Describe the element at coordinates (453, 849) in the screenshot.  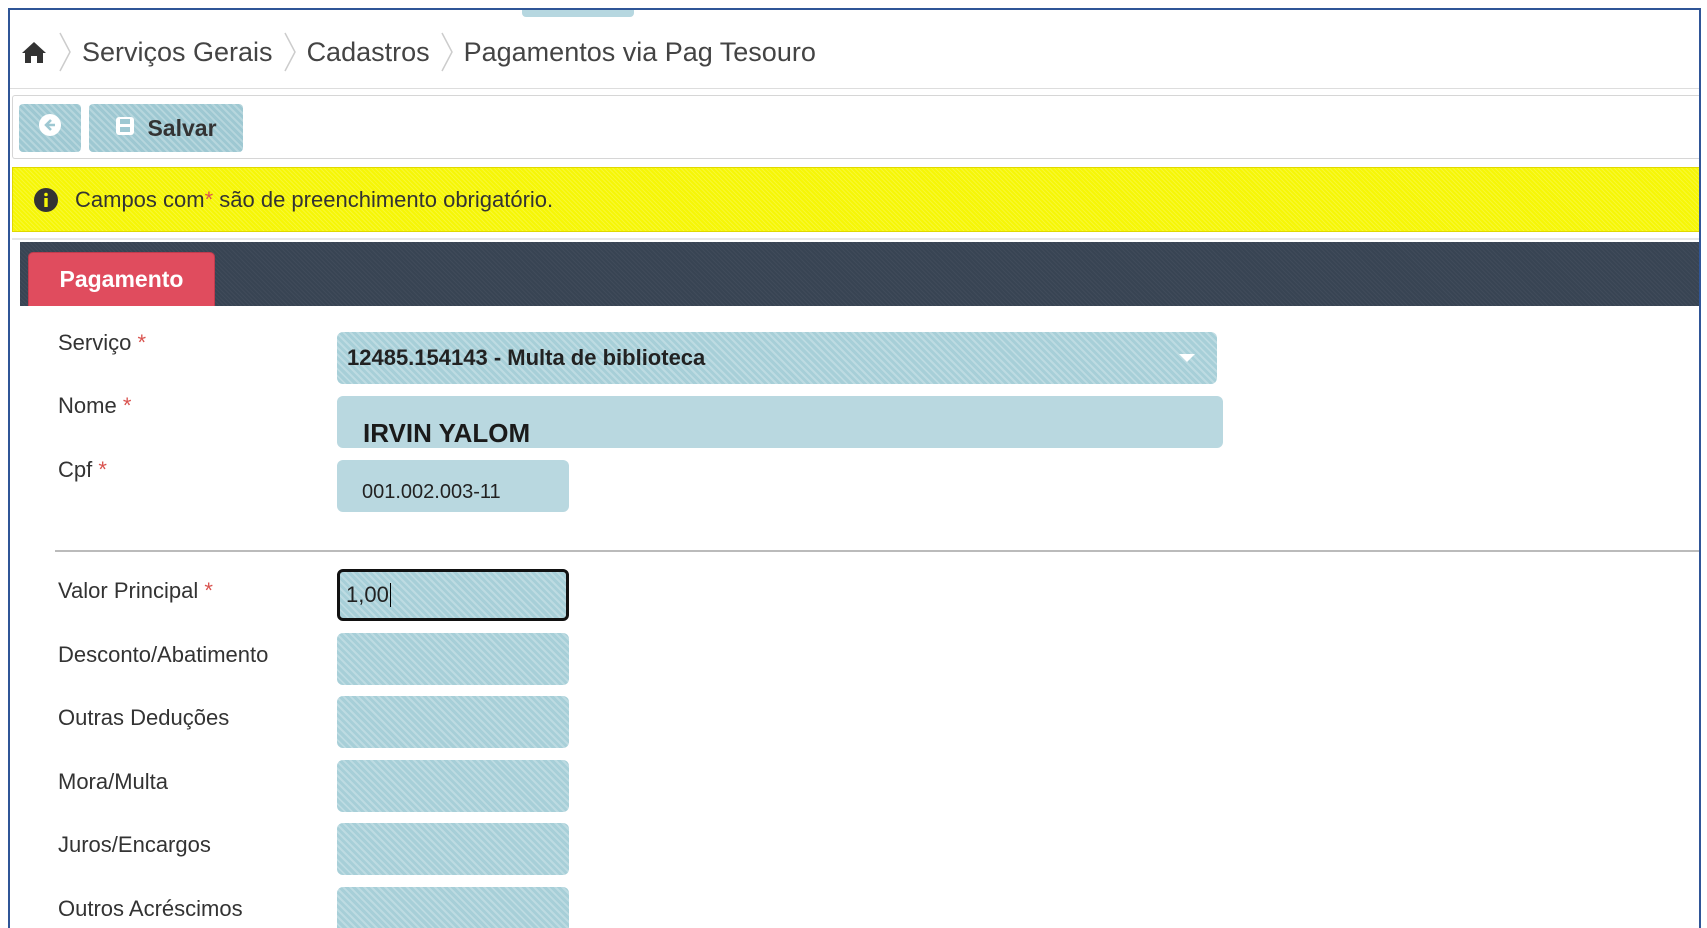
I see `juros-encargos-input` at that location.